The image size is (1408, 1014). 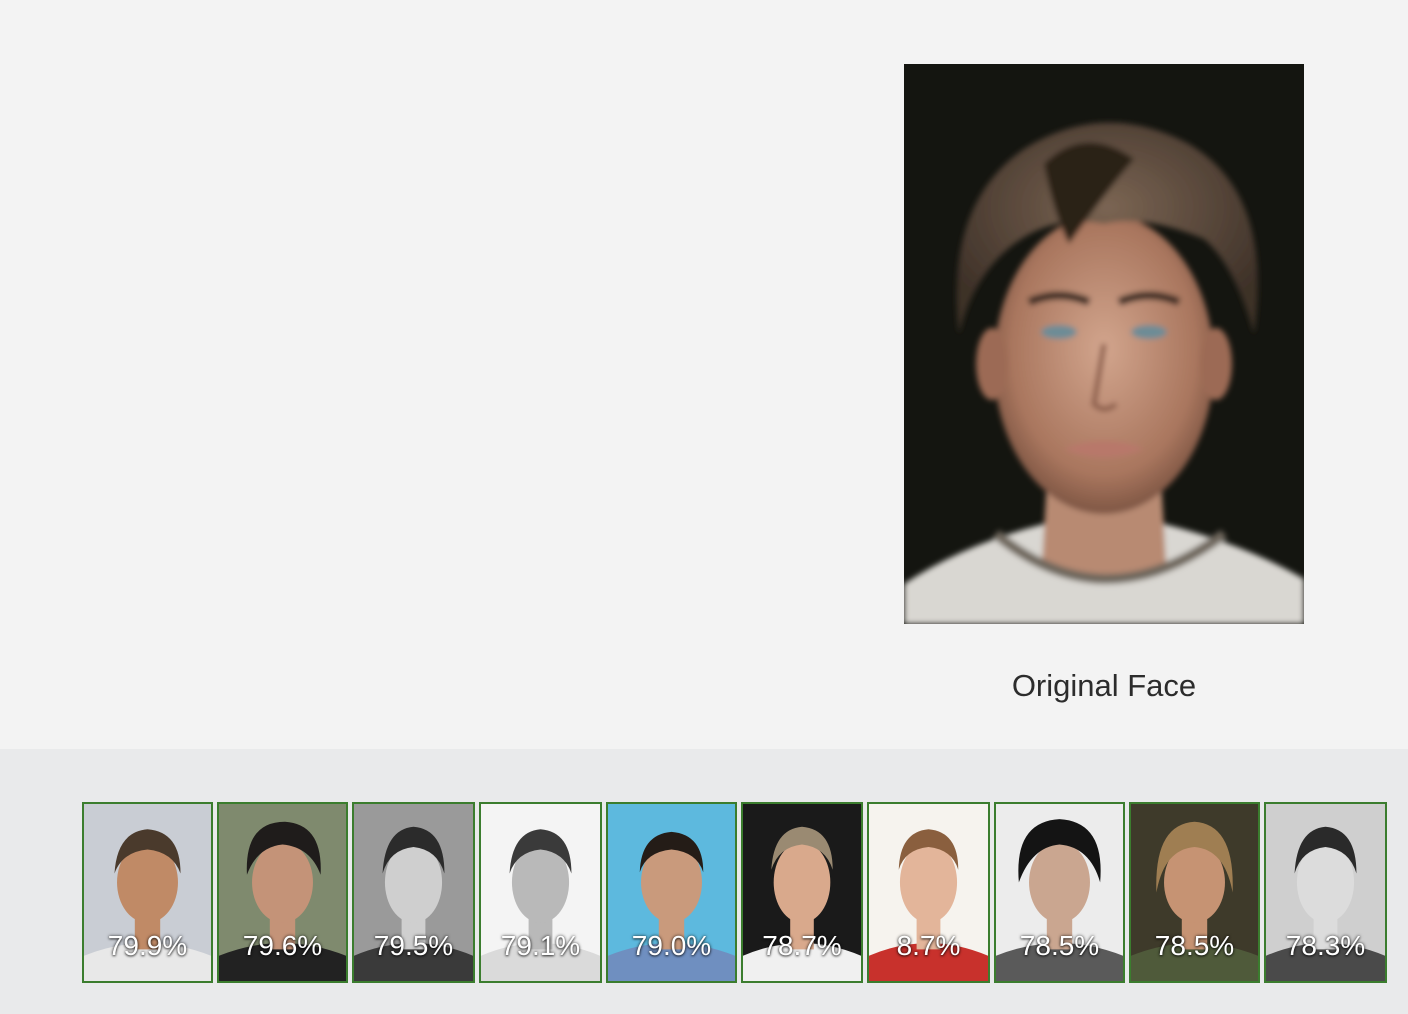 What do you see at coordinates (540, 945) in the screenshot?
I see `match-score: 79.1%` at bounding box center [540, 945].